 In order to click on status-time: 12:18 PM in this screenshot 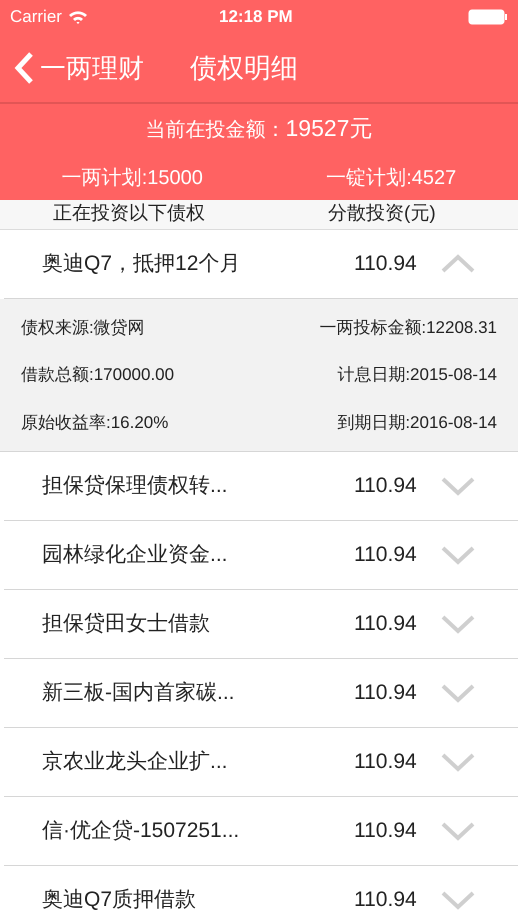, I will do `click(256, 17)`.